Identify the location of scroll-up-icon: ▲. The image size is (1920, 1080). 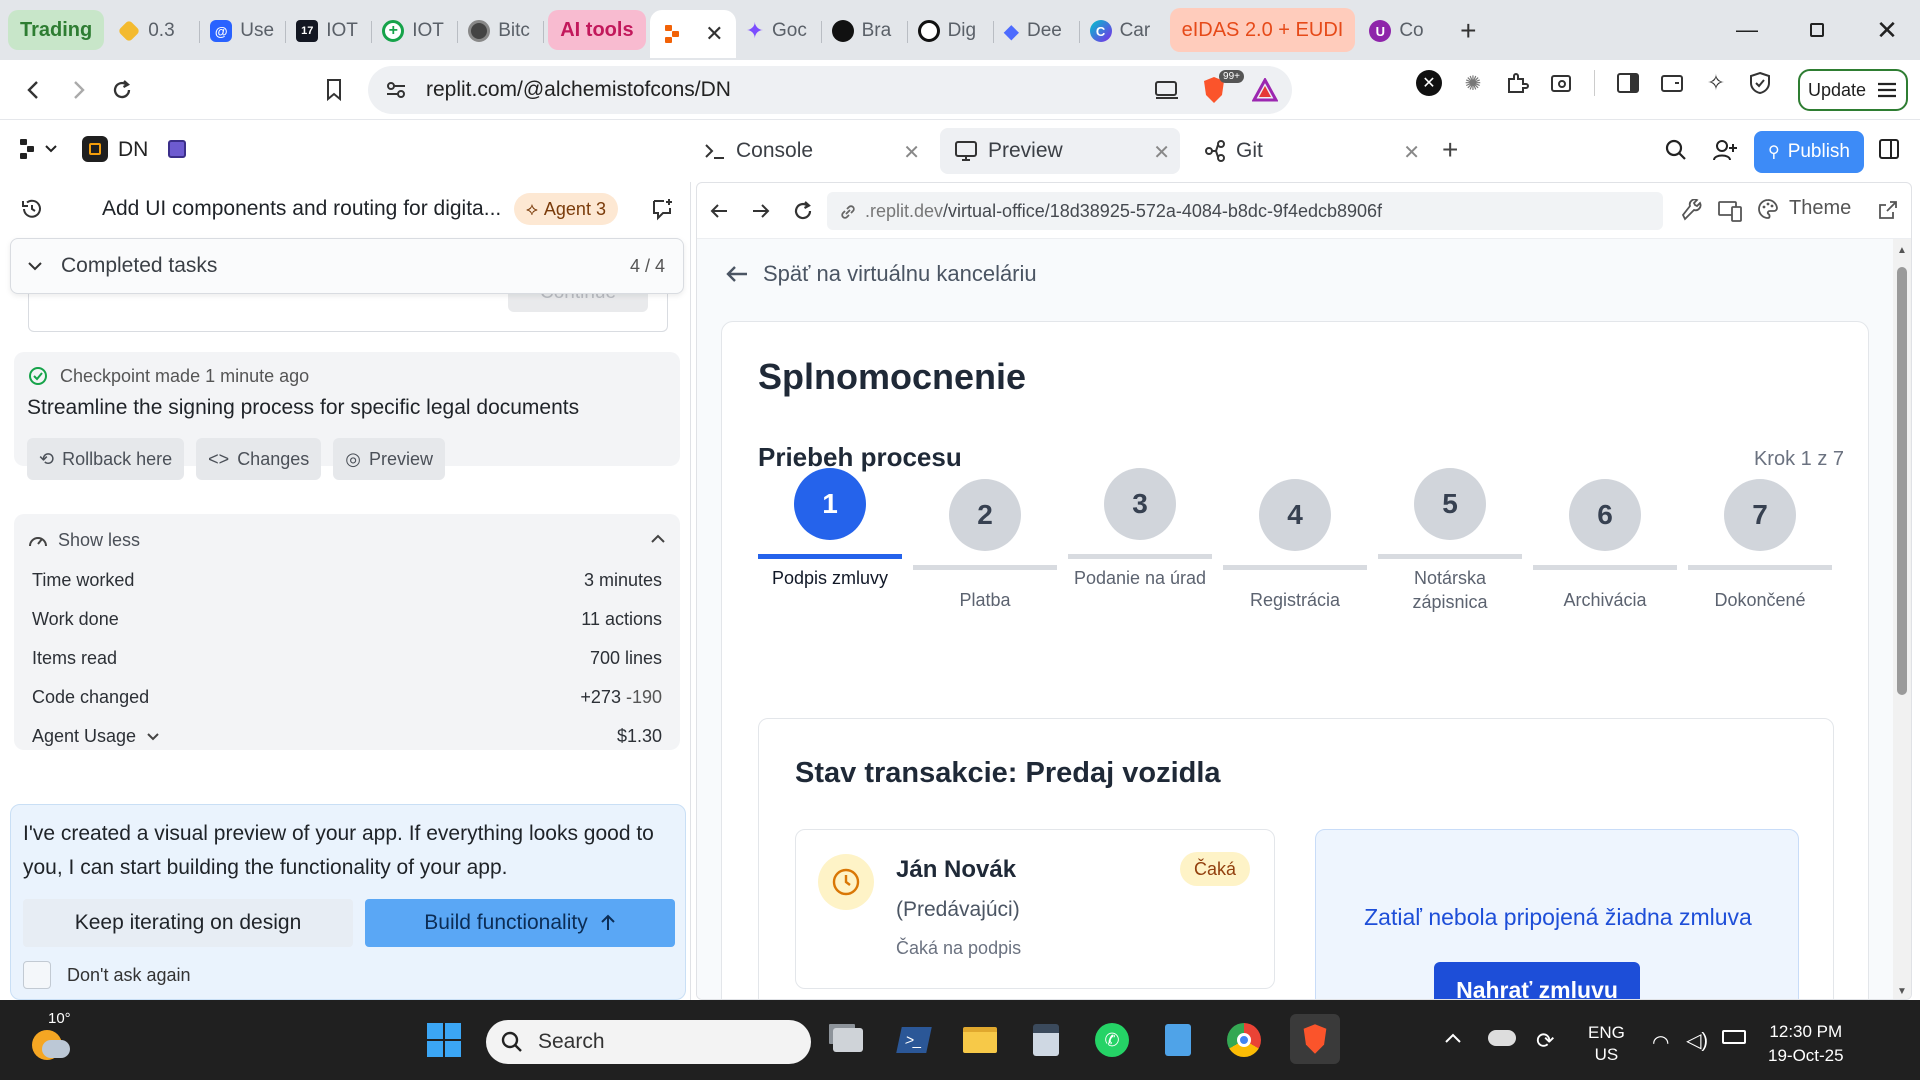
(1902, 250).